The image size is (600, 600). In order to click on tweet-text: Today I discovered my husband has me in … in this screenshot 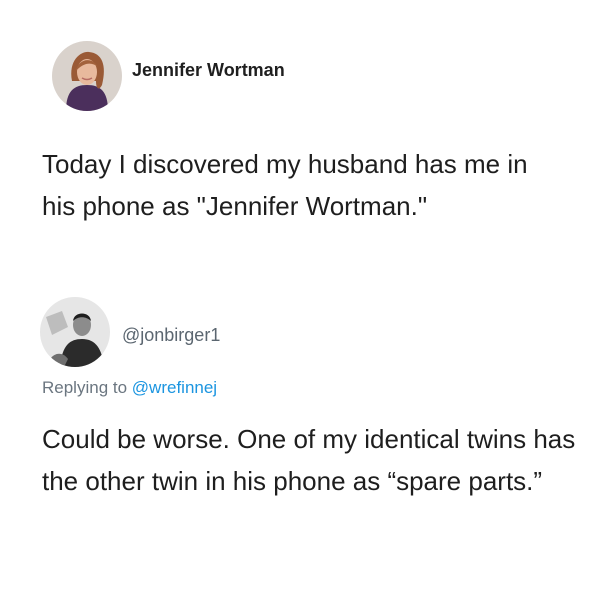, I will do `click(285, 185)`.